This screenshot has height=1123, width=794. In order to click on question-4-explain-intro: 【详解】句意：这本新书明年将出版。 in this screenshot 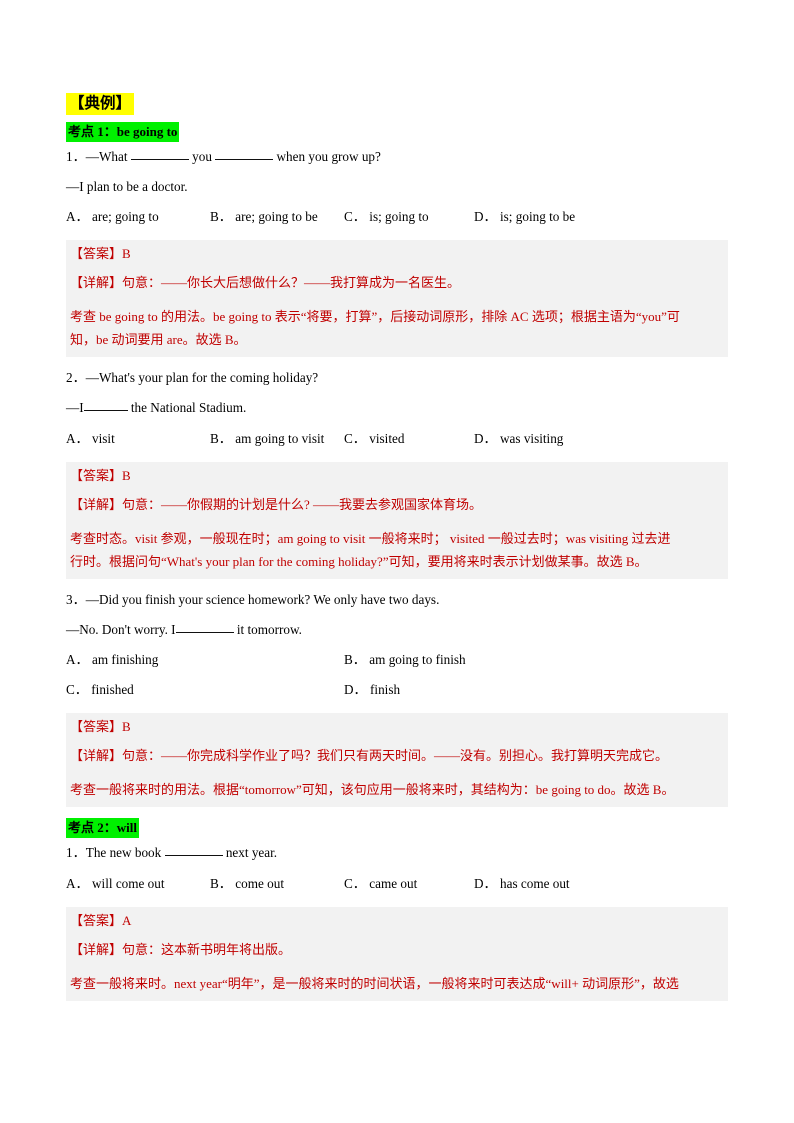, I will do `click(181, 949)`.